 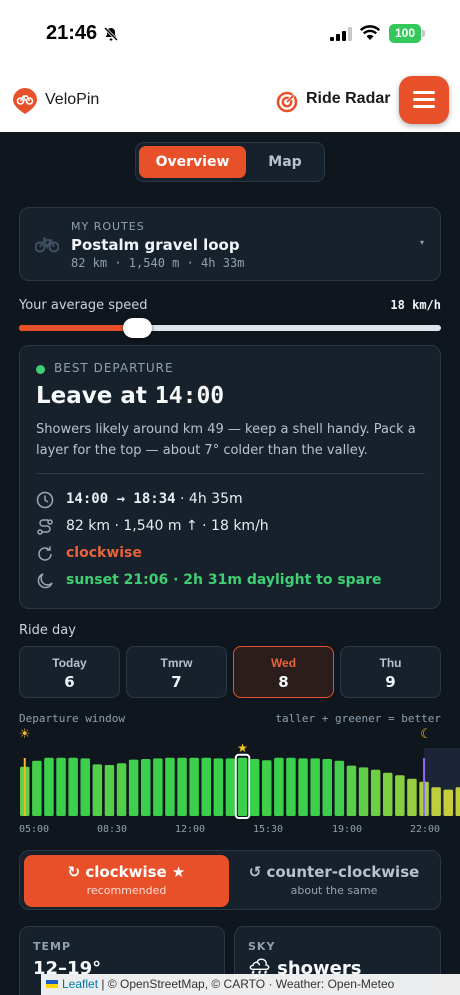 What do you see at coordinates (423, 33) in the screenshot?
I see `battery-tip` at bounding box center [423, 33].